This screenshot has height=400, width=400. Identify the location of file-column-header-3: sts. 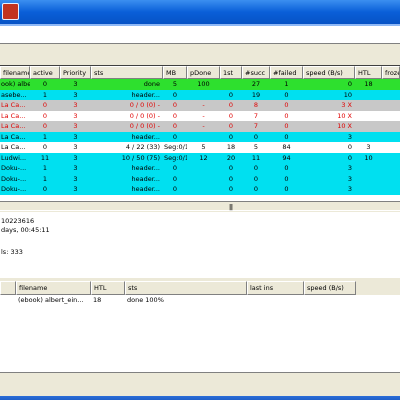
(186, 288).